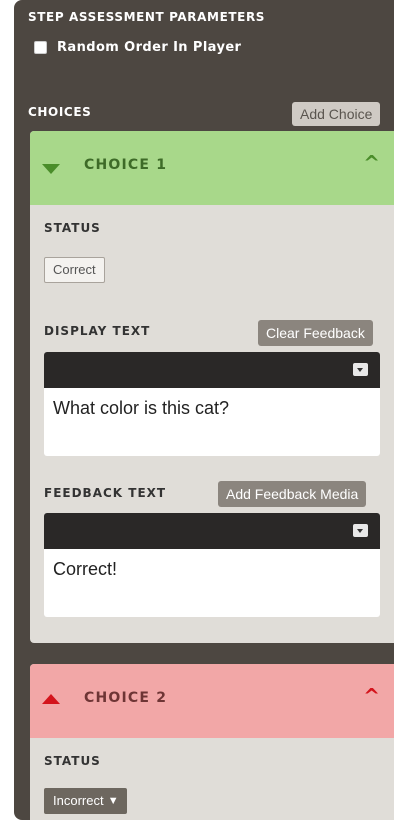 This screenshot has height=820, width=394. I want to click on add-feedback-media-button: Add Feedback Media, so click(292, 494).